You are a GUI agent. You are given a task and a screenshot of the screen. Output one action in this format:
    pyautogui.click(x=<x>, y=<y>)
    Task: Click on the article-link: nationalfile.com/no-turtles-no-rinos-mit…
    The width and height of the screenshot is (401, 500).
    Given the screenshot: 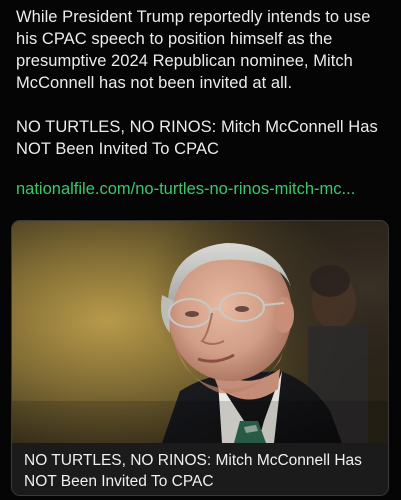 What is the action you would take?
    pyautogui.click(x=202, y=189)
    